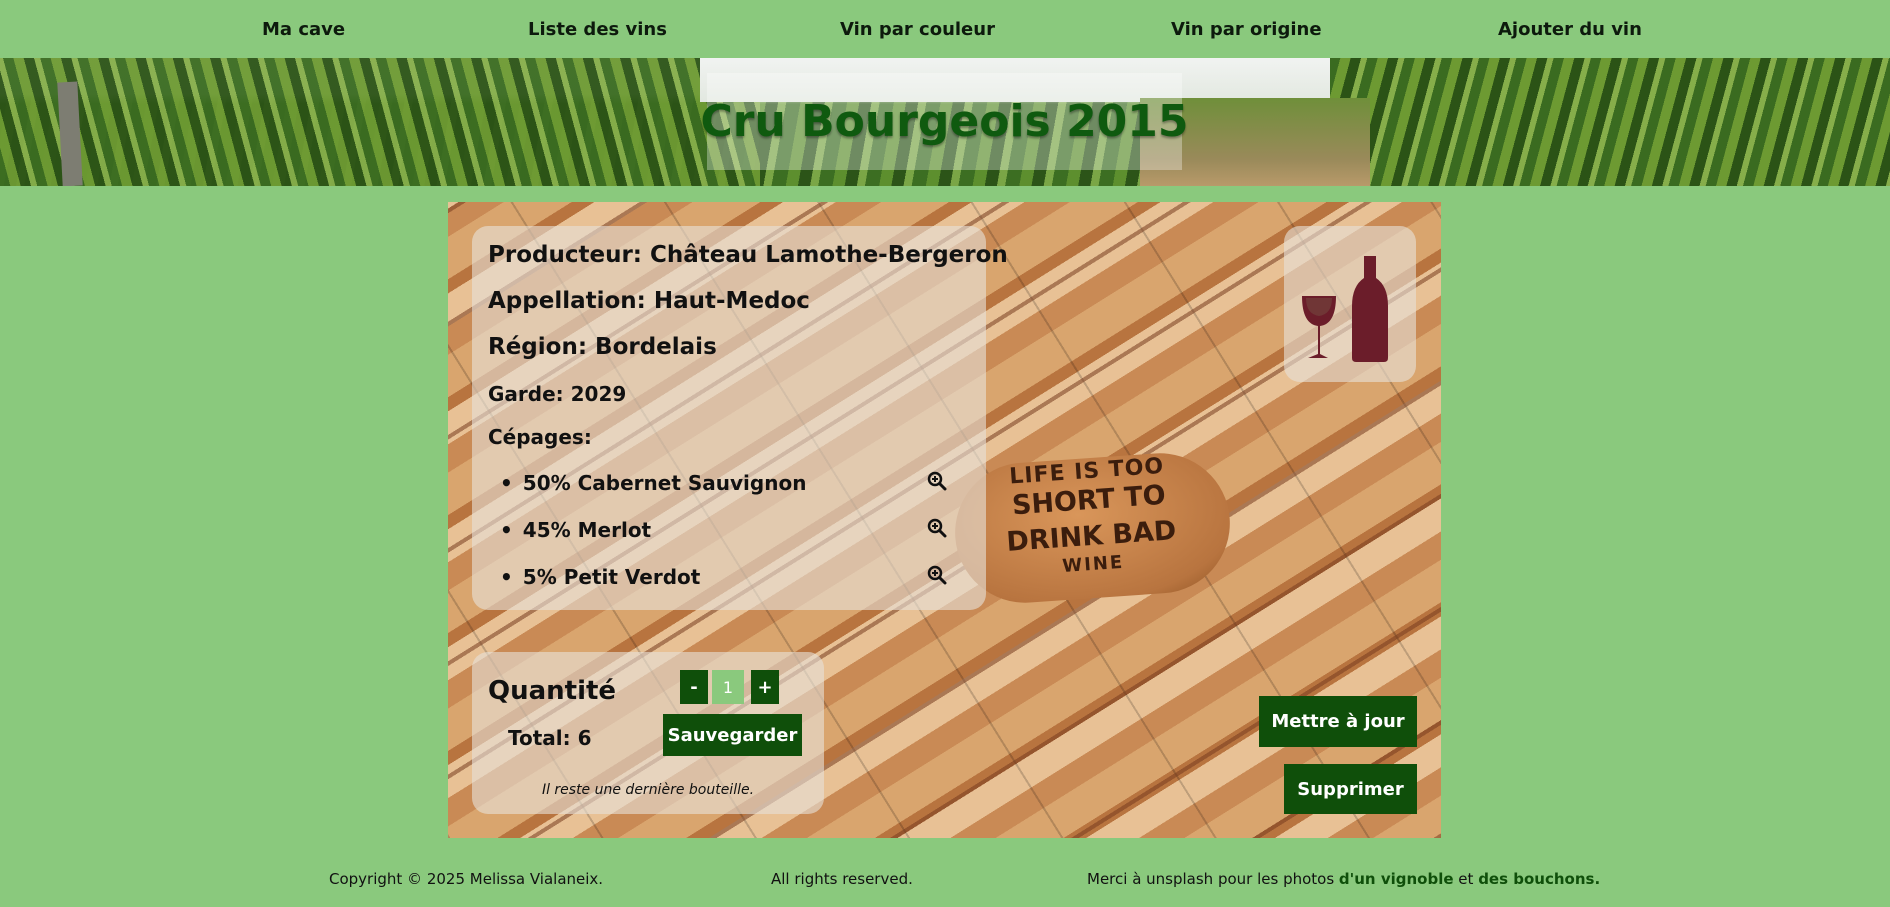 This screenshot has width=1890, height=907. What do you see at coordinates (1396, 879) in the screenshot?
I see `vignoble-link: d'un vignoble` at bounding box center [1396, 879].